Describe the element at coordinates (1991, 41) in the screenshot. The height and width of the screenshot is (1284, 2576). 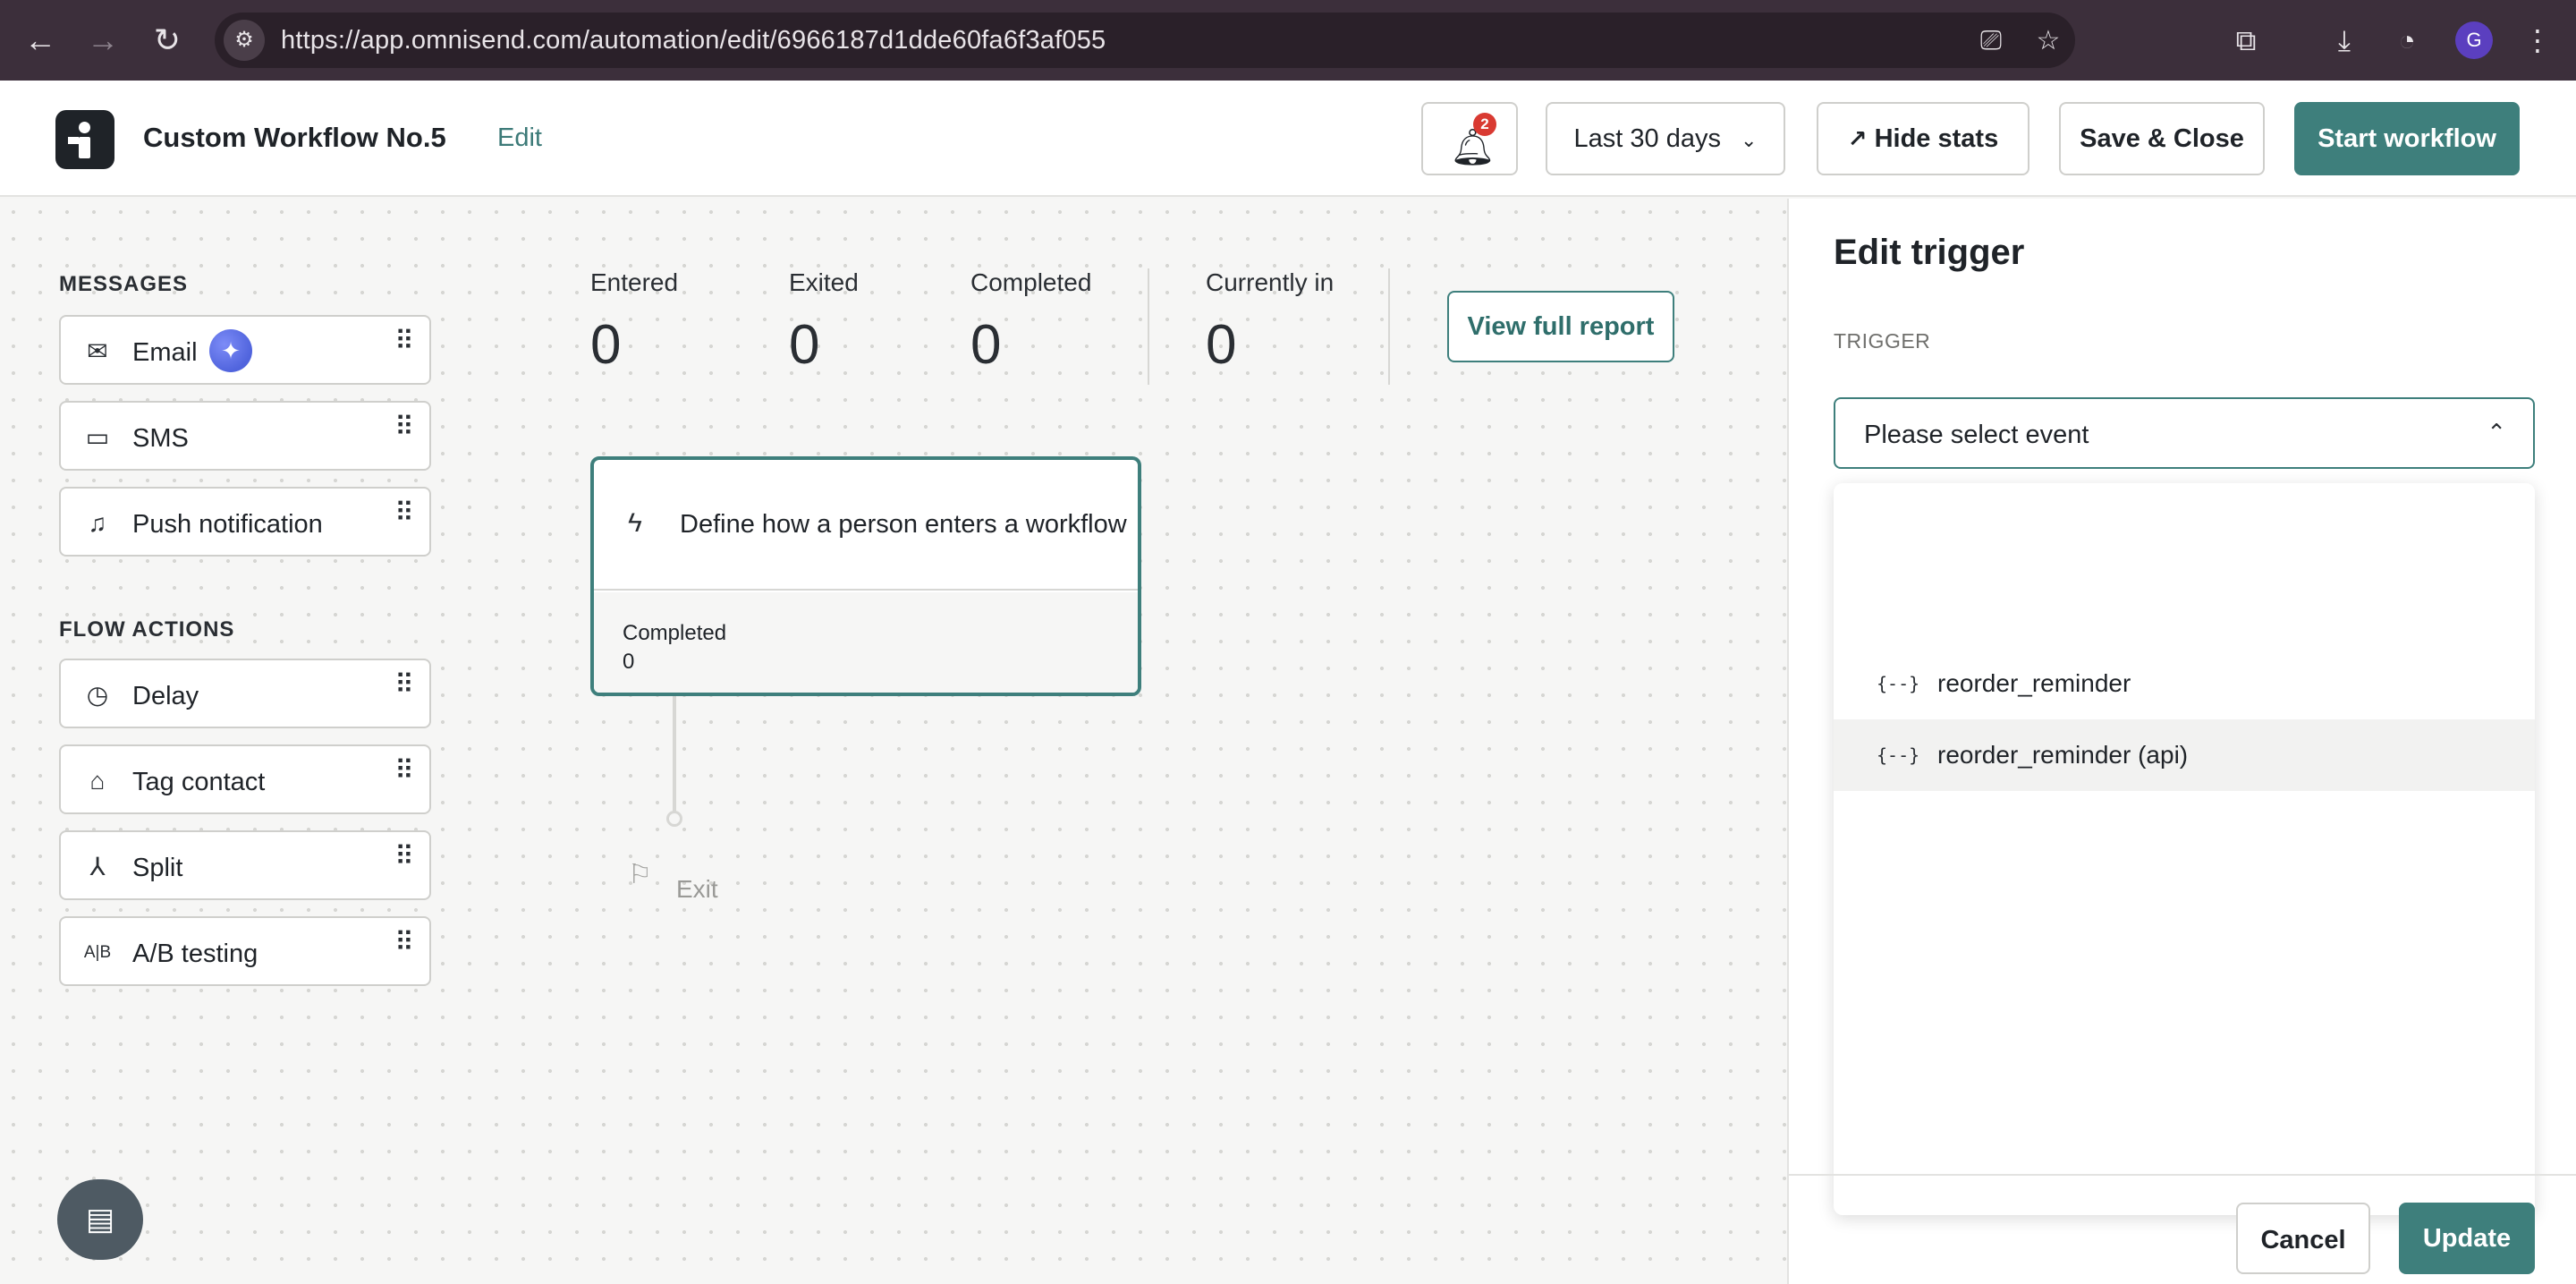
I see `install-app-icon: ⎚` at that location.